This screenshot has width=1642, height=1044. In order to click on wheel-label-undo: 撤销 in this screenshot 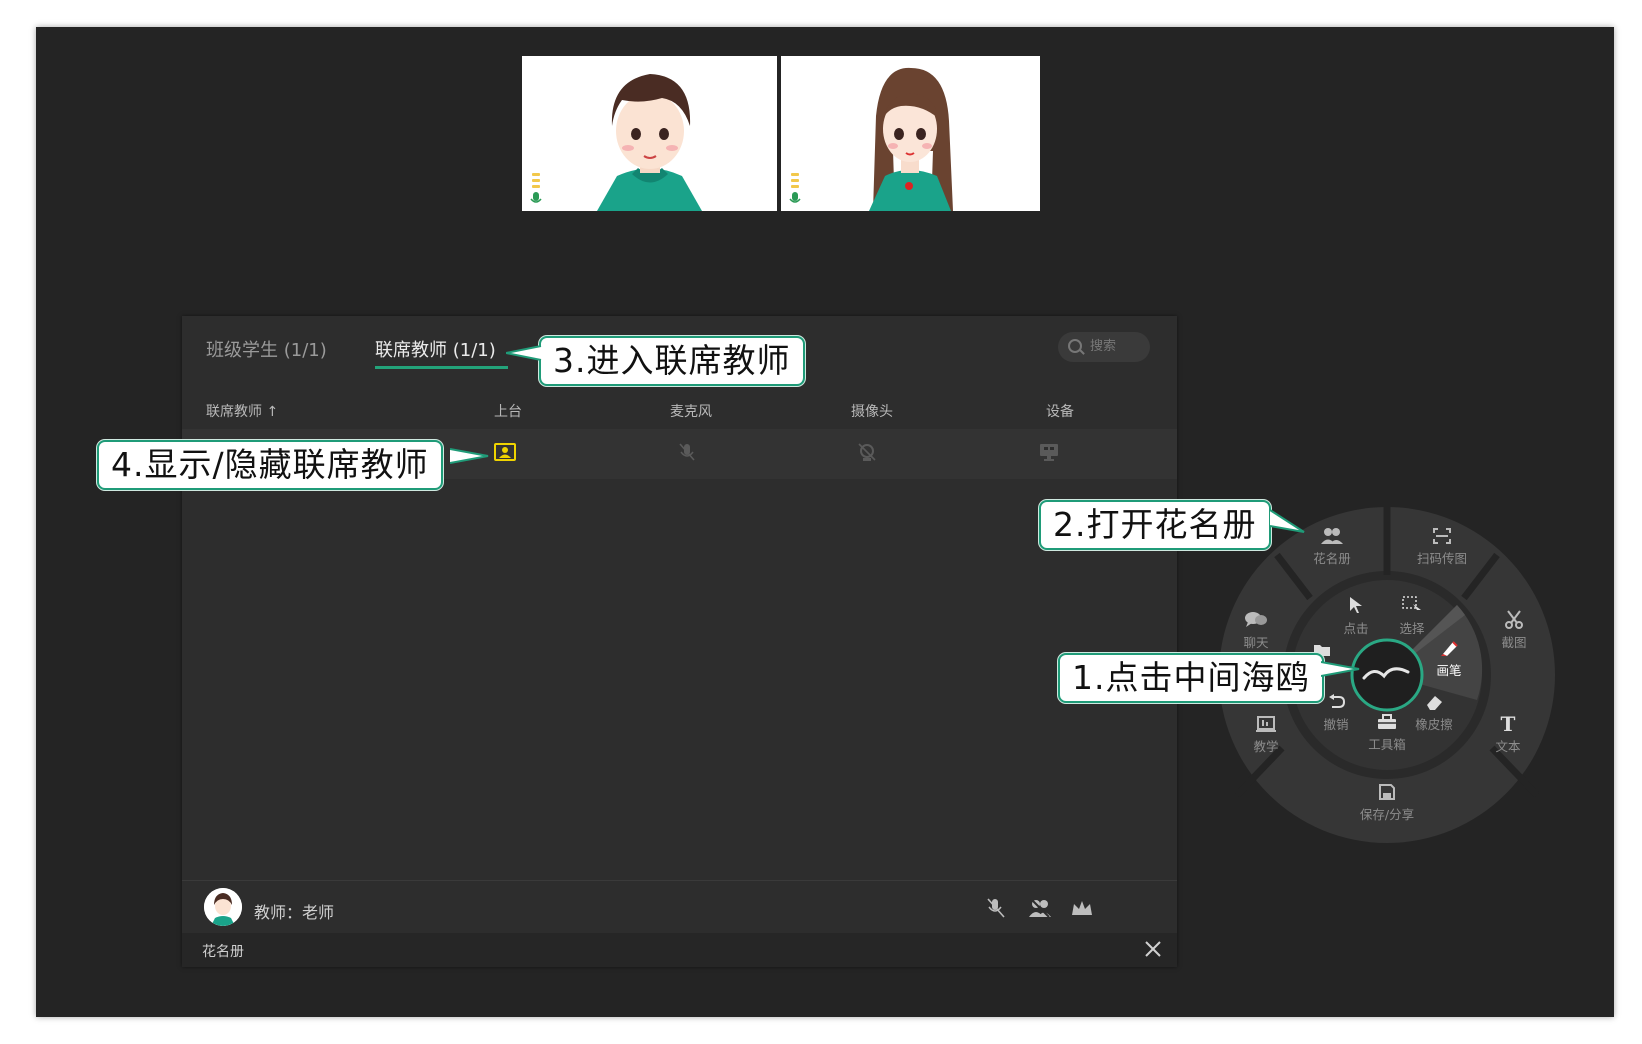, I will do `click(1335, 723)`.